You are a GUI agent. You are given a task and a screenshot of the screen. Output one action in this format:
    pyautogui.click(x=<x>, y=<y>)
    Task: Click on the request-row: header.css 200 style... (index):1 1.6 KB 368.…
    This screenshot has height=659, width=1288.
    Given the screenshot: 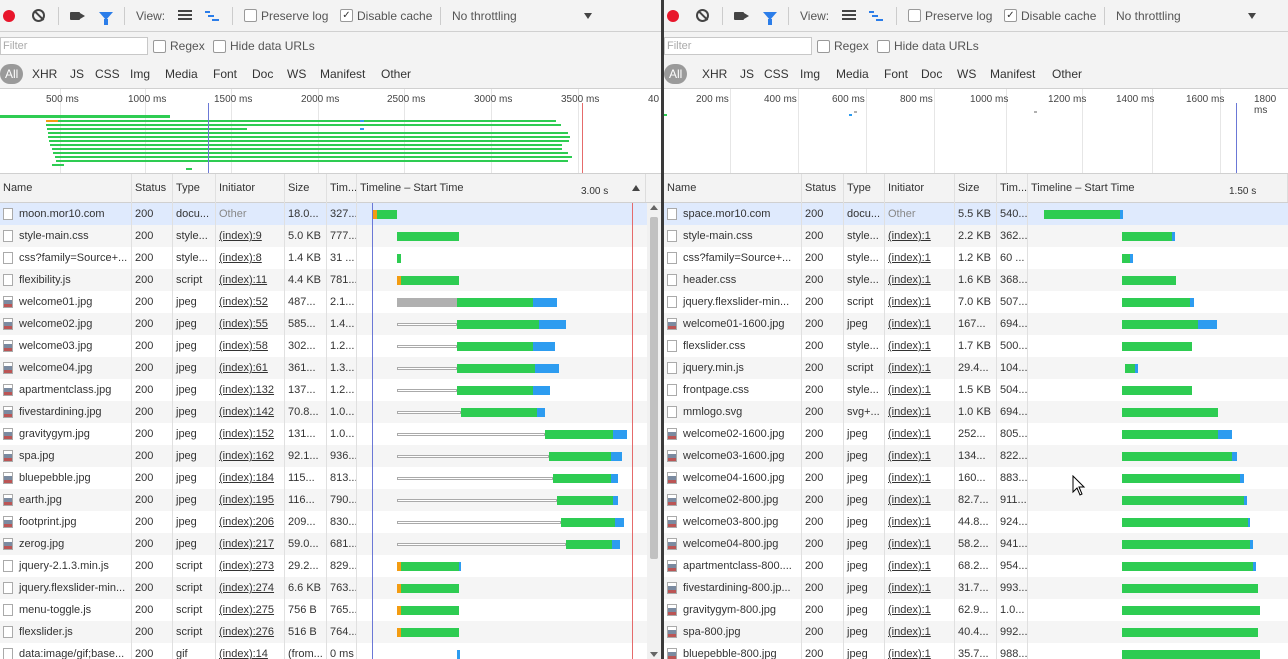 What is the action you would take?
    pyautogui.click(x=976, y=280)
    